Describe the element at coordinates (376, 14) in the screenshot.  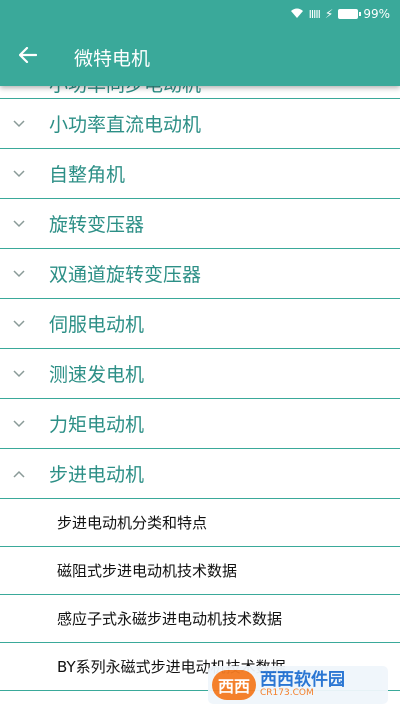
I see `battery-percent: 99%` at that location.